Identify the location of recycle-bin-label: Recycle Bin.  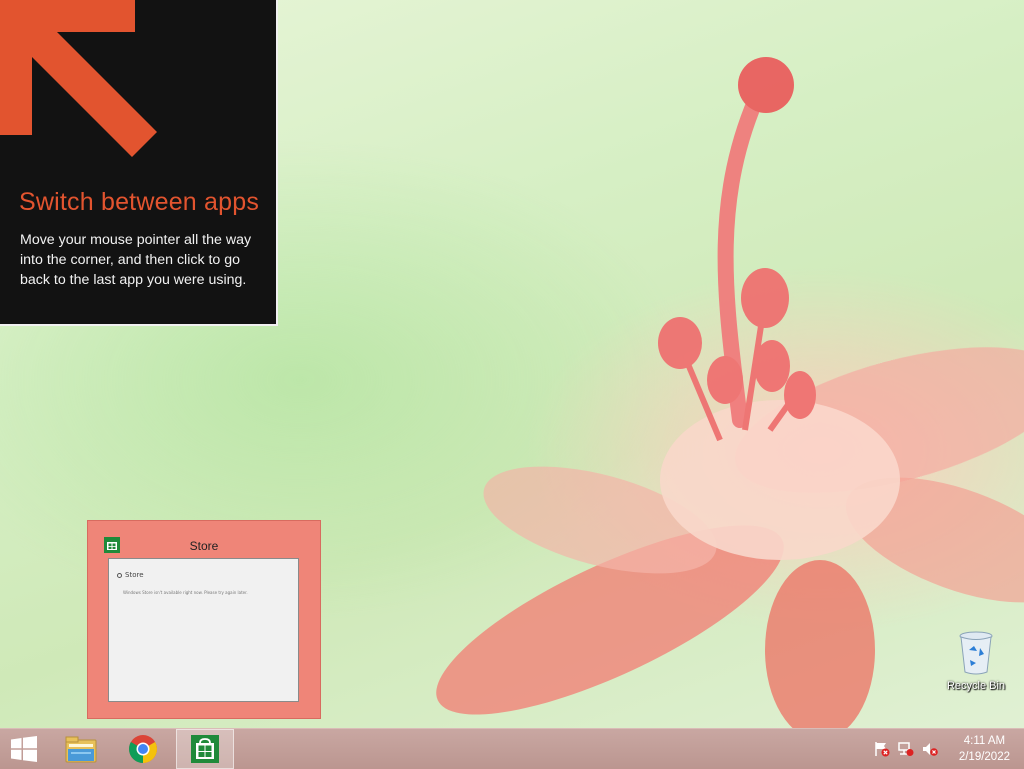
(976, 686).